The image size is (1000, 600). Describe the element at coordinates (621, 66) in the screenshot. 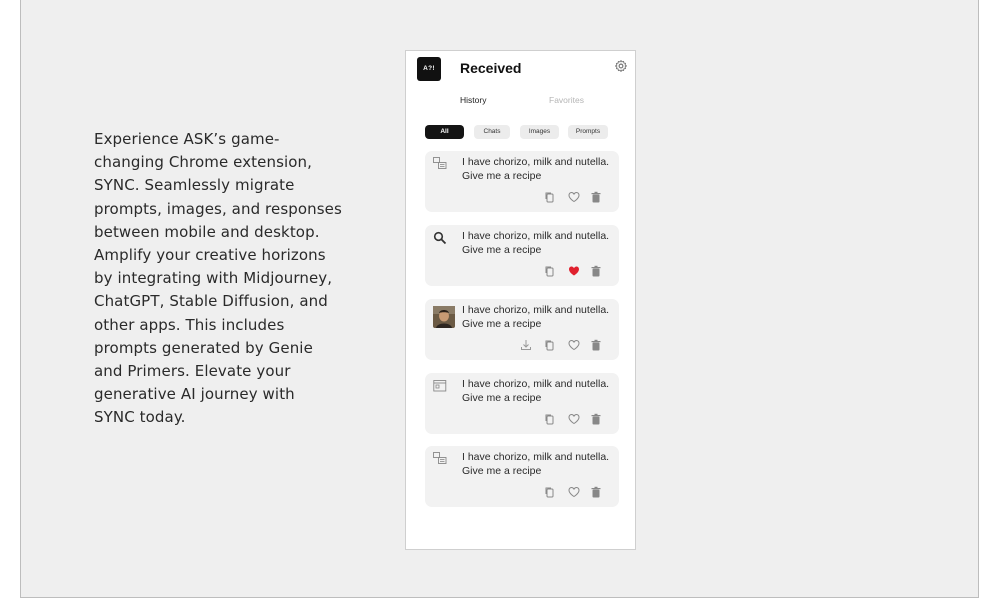

I see `gear-icon` at that location.